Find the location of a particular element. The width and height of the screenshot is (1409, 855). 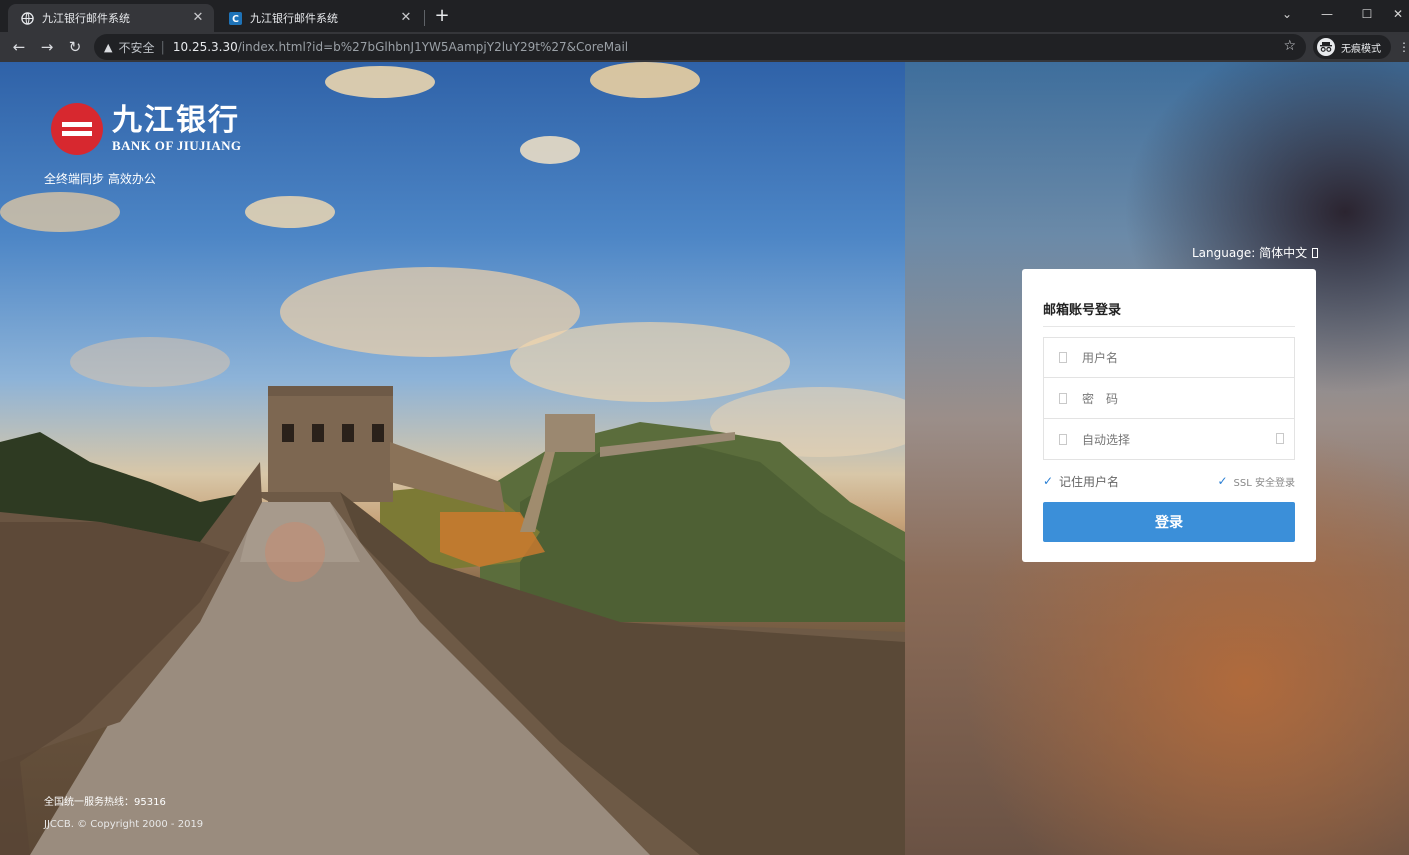

tab-separator is located at coordinates (424, 18).